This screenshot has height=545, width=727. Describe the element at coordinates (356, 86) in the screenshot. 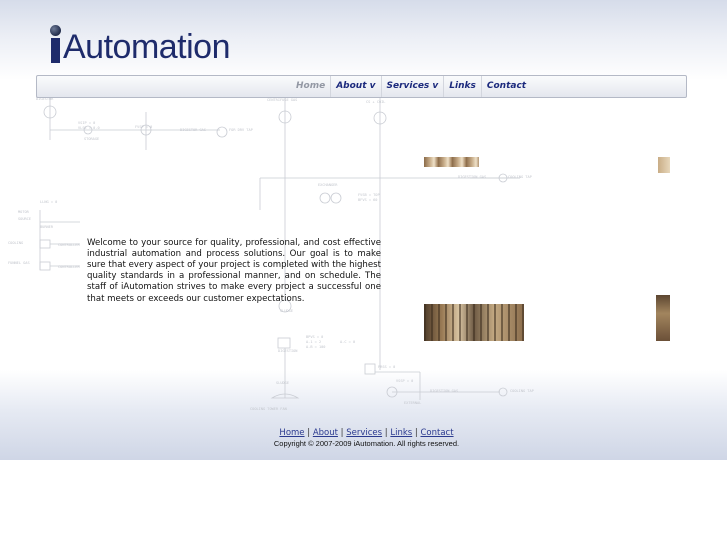

I see `nav-about-dropdown: About v` at that location.